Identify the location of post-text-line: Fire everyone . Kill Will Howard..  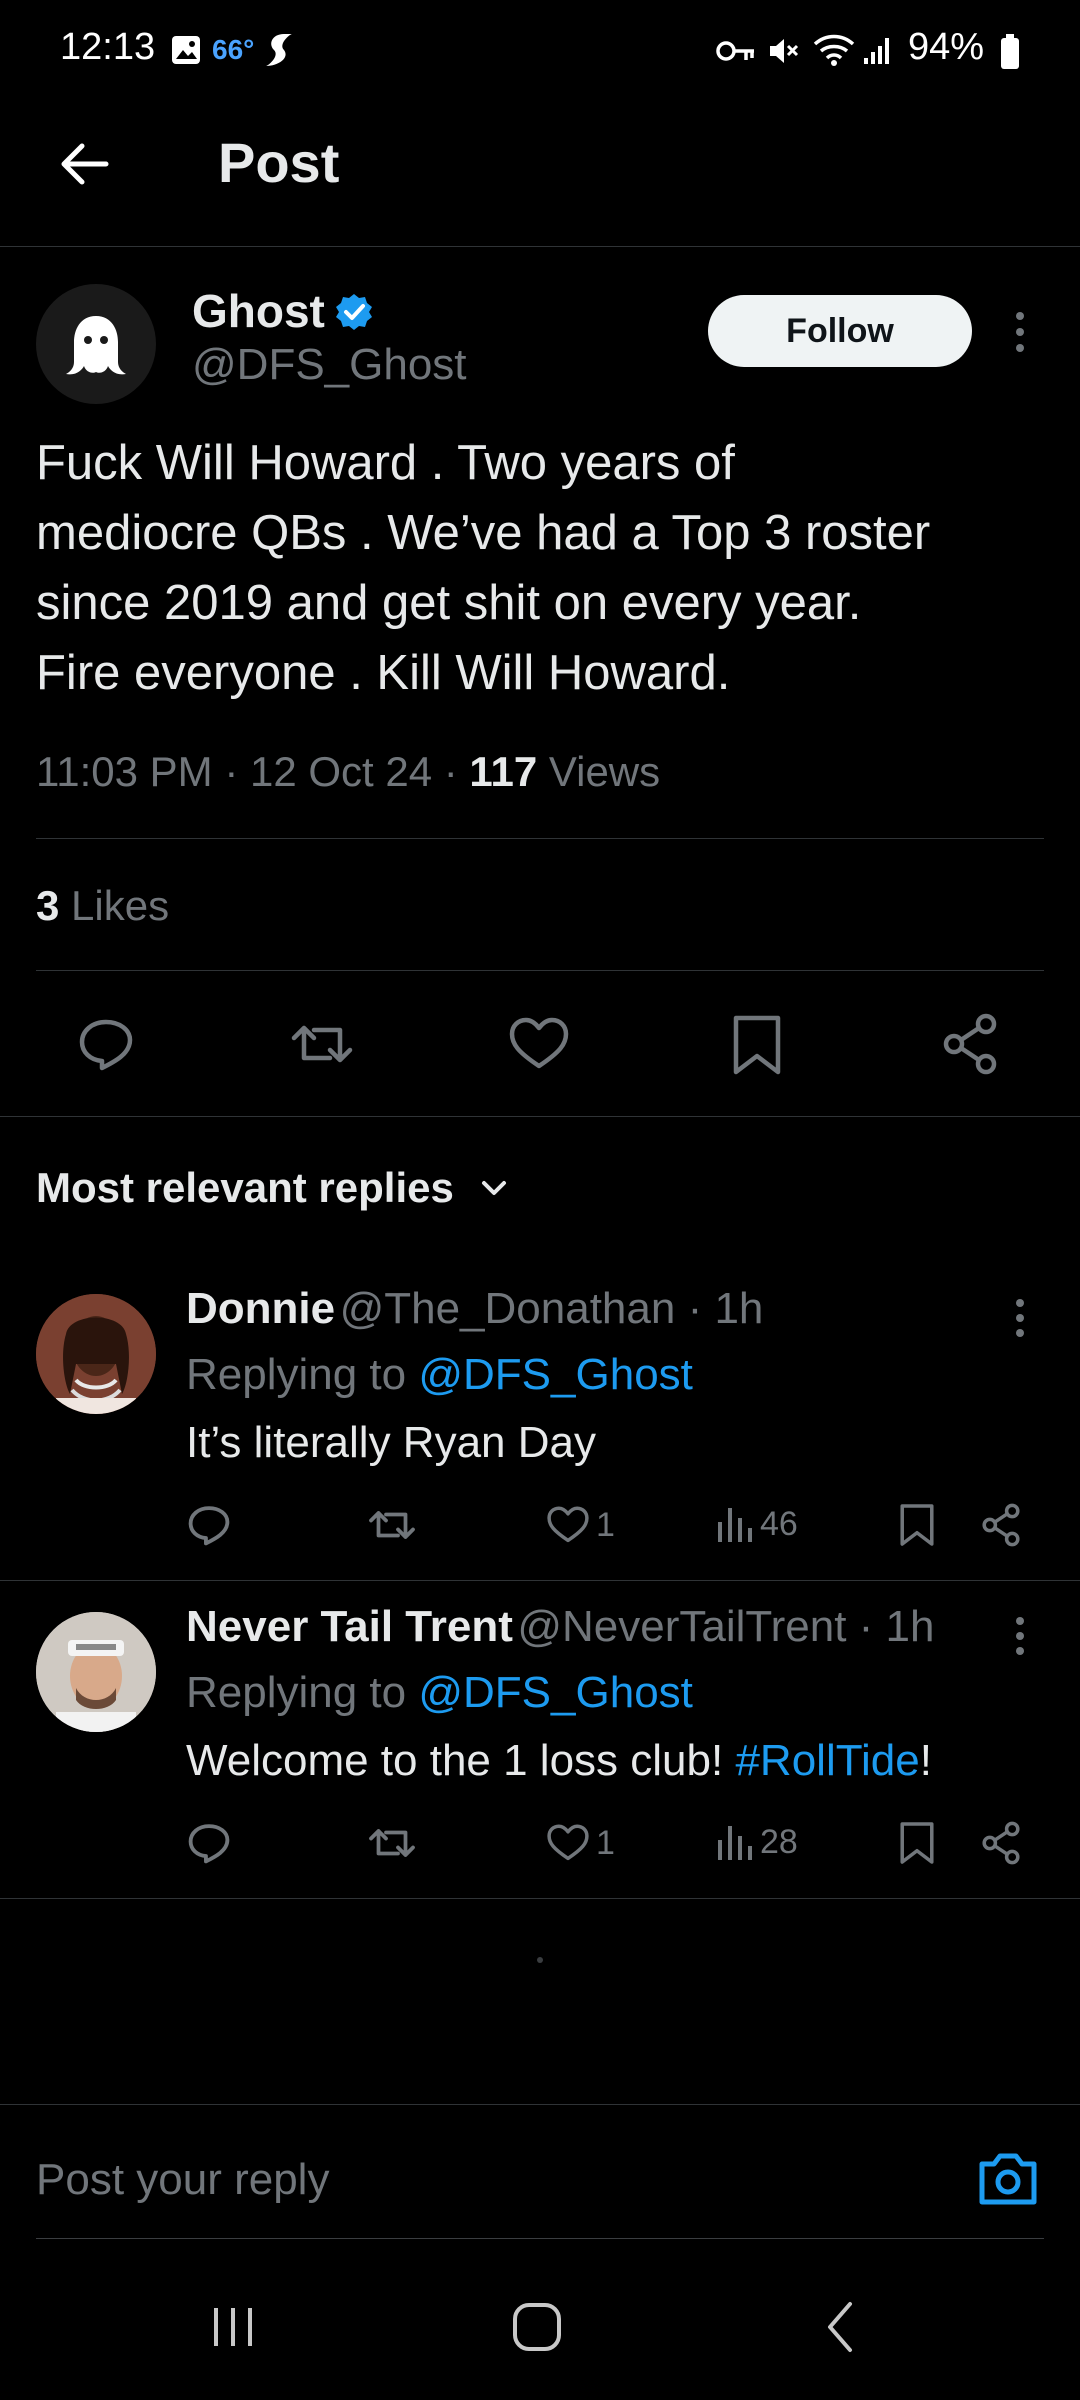
(383, 673).